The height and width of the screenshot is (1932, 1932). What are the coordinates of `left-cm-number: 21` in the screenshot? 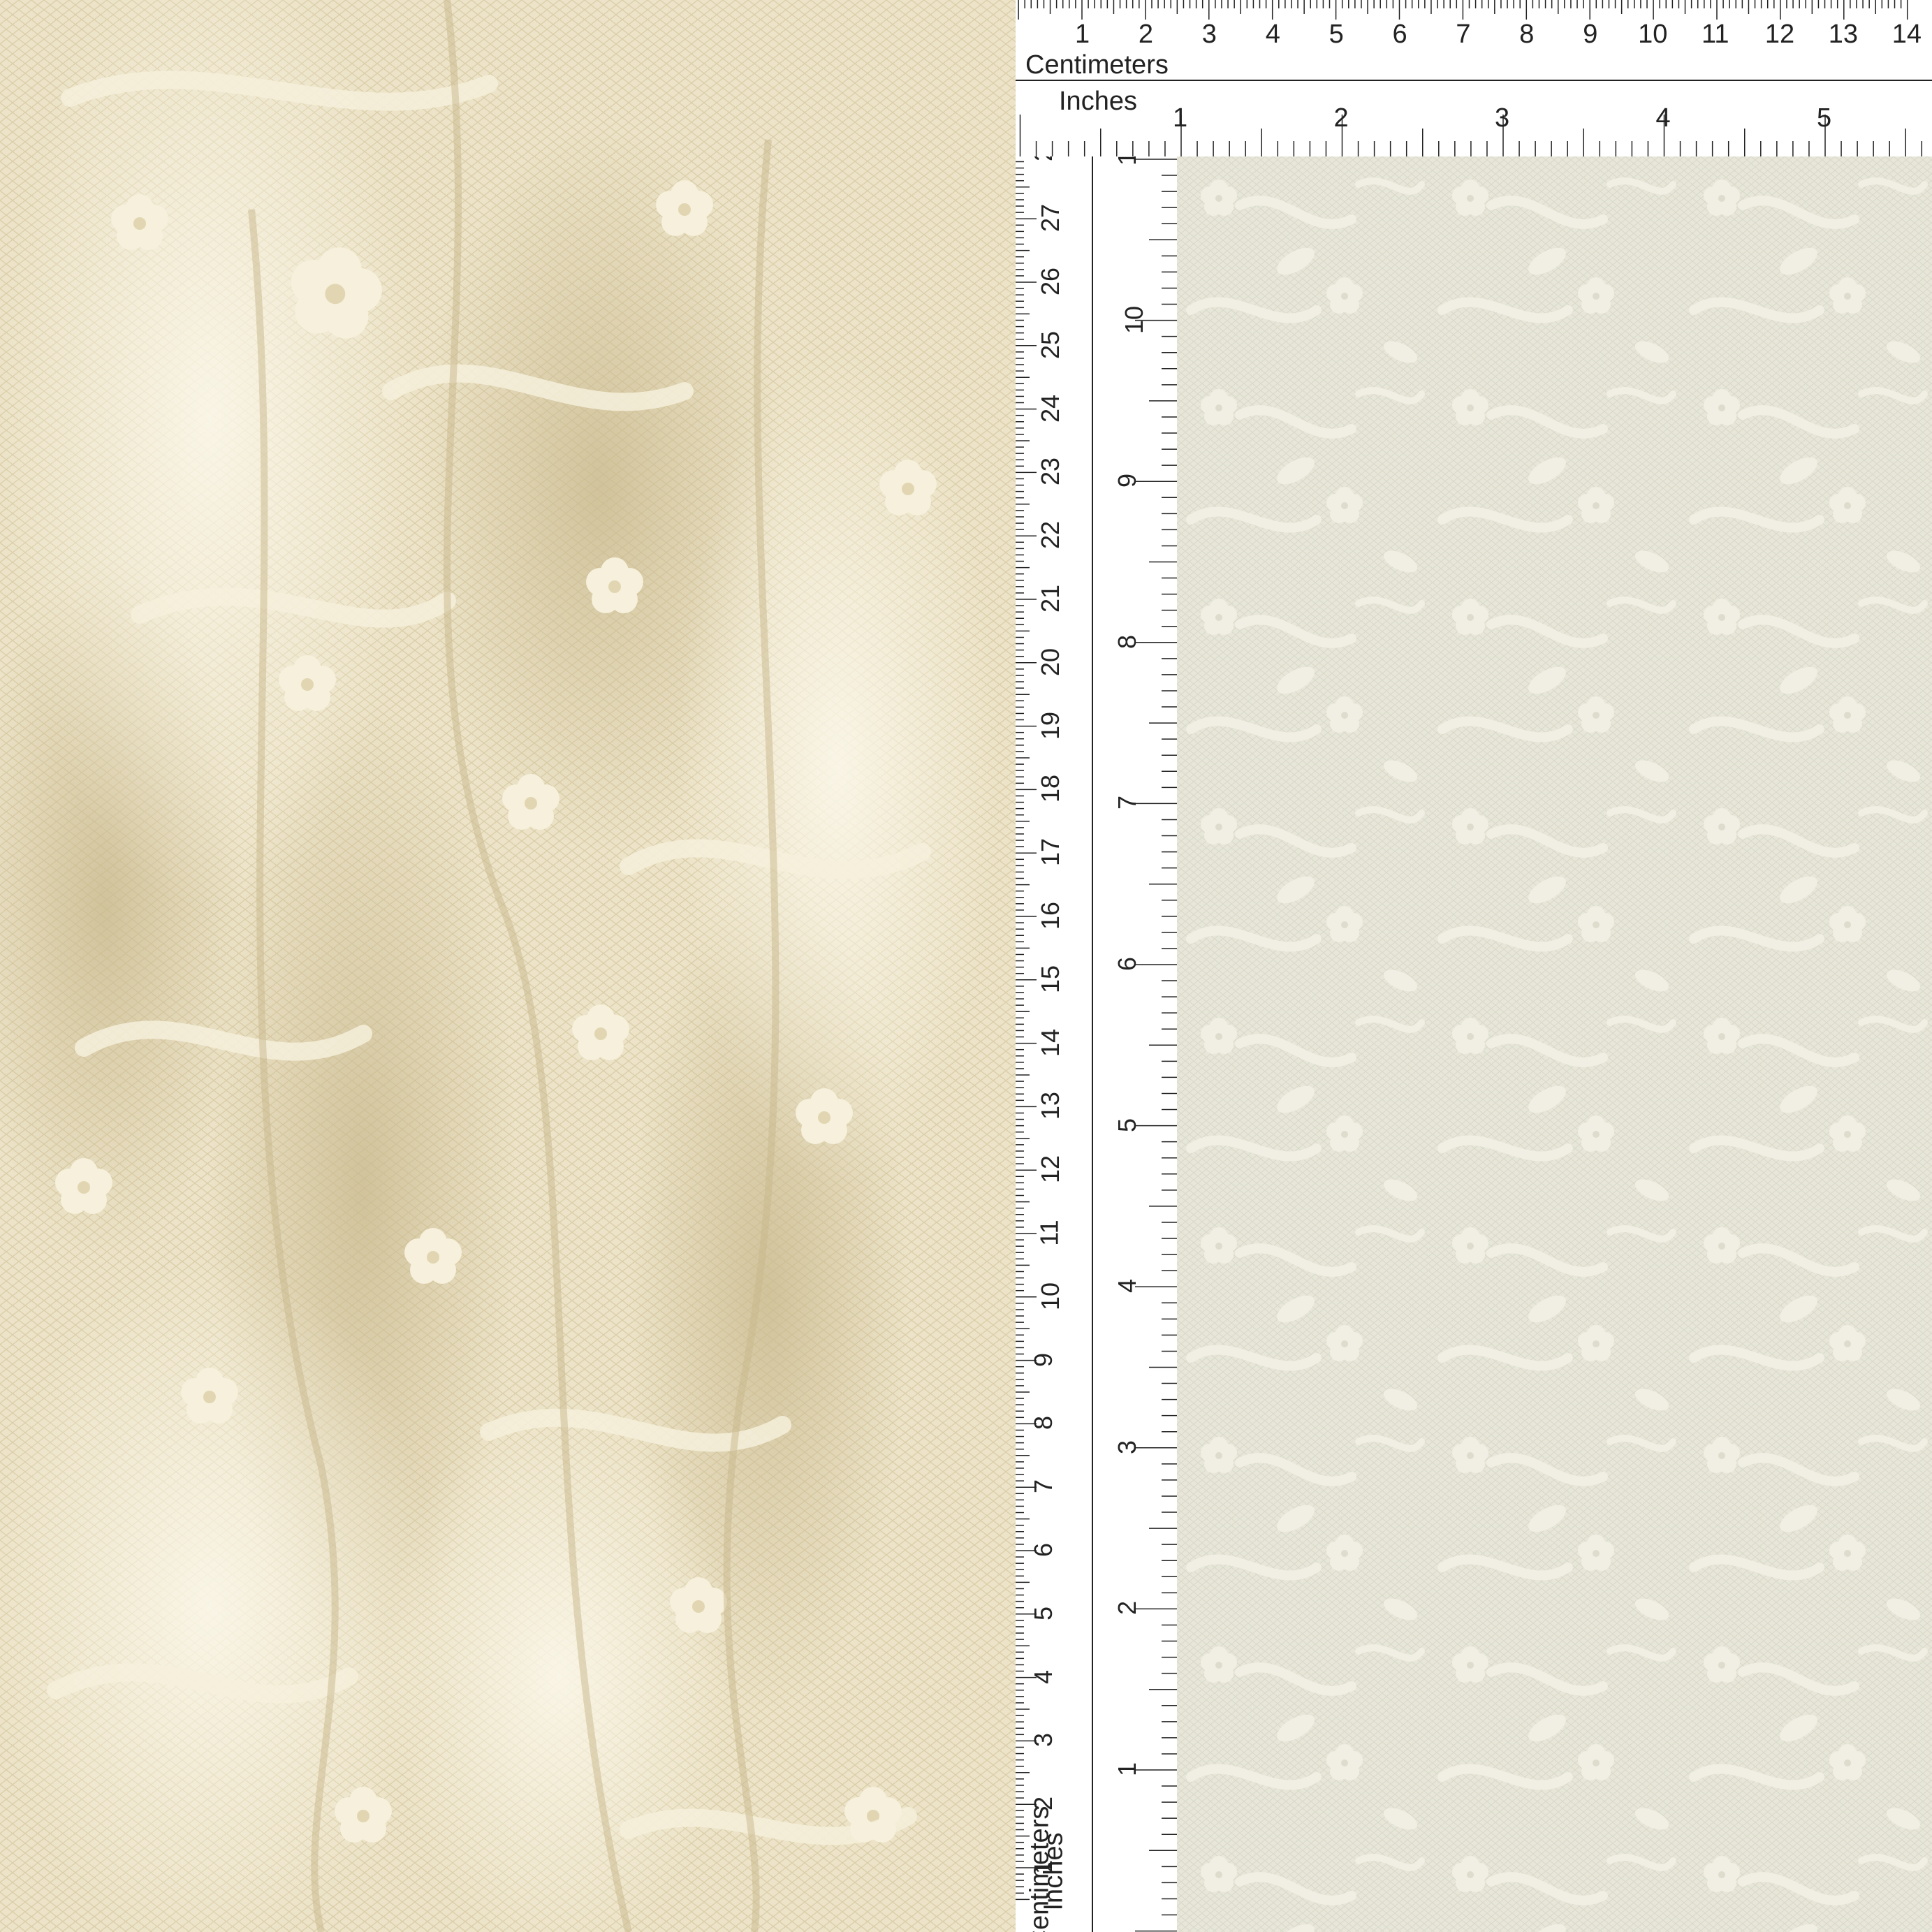 It's located at (1050, 598).